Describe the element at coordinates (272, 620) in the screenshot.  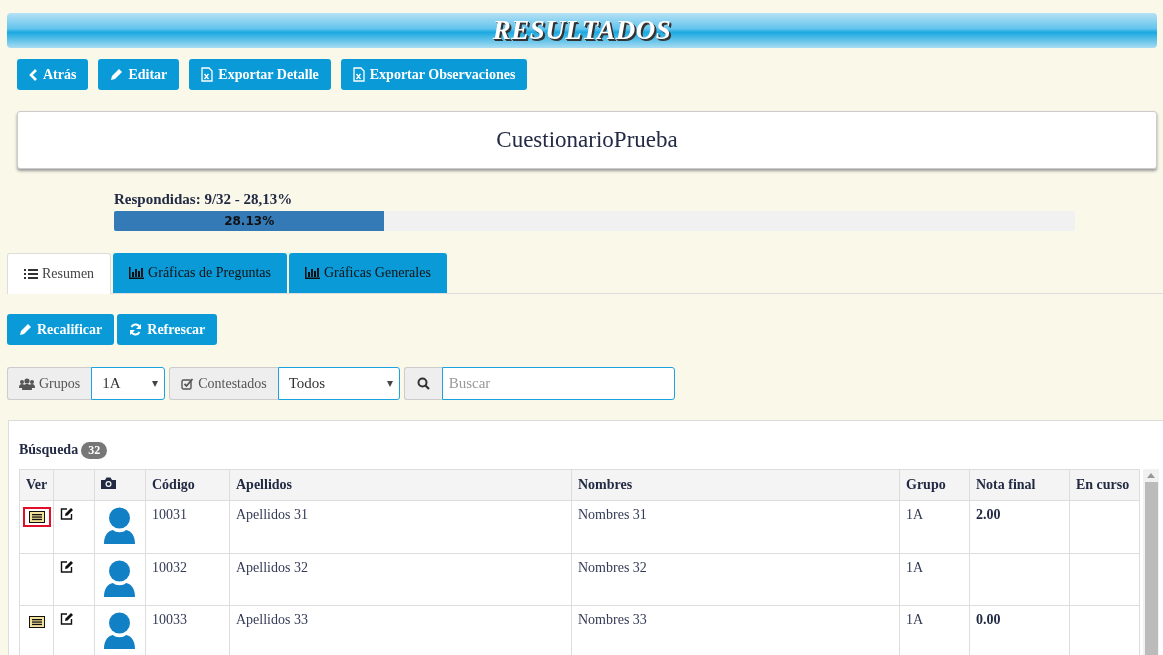
I see `table-cell: Apellidos 33` at that location.